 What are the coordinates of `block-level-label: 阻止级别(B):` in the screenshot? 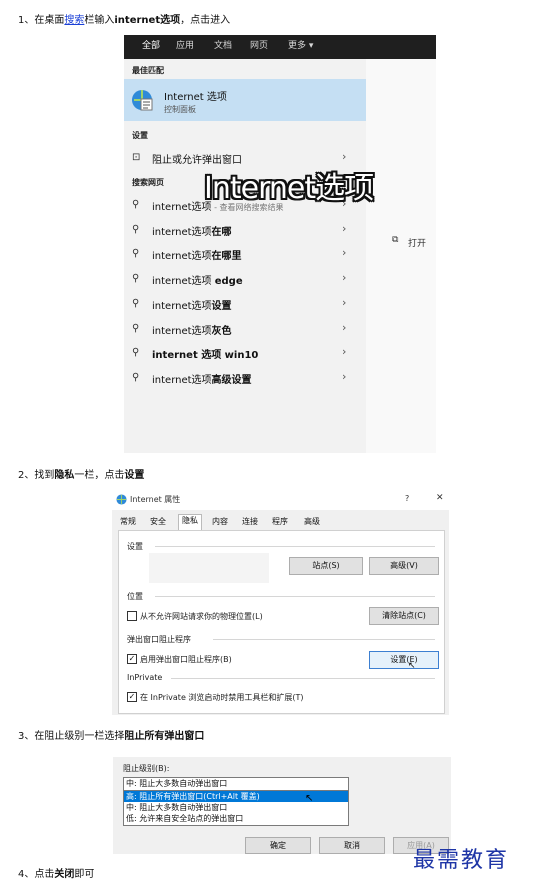 It's located at (146, 768).